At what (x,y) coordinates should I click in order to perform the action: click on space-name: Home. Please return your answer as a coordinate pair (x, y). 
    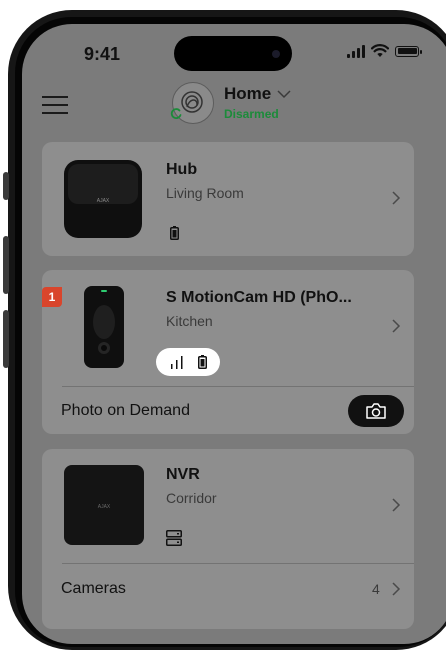
    Looking at the image, I should click on (248, 93).